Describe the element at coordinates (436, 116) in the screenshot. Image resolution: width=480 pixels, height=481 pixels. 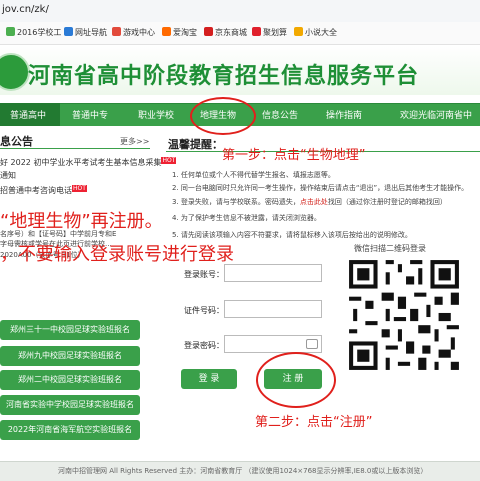
I see `nav-welcome: 欢迎光临河南省中` at that location.